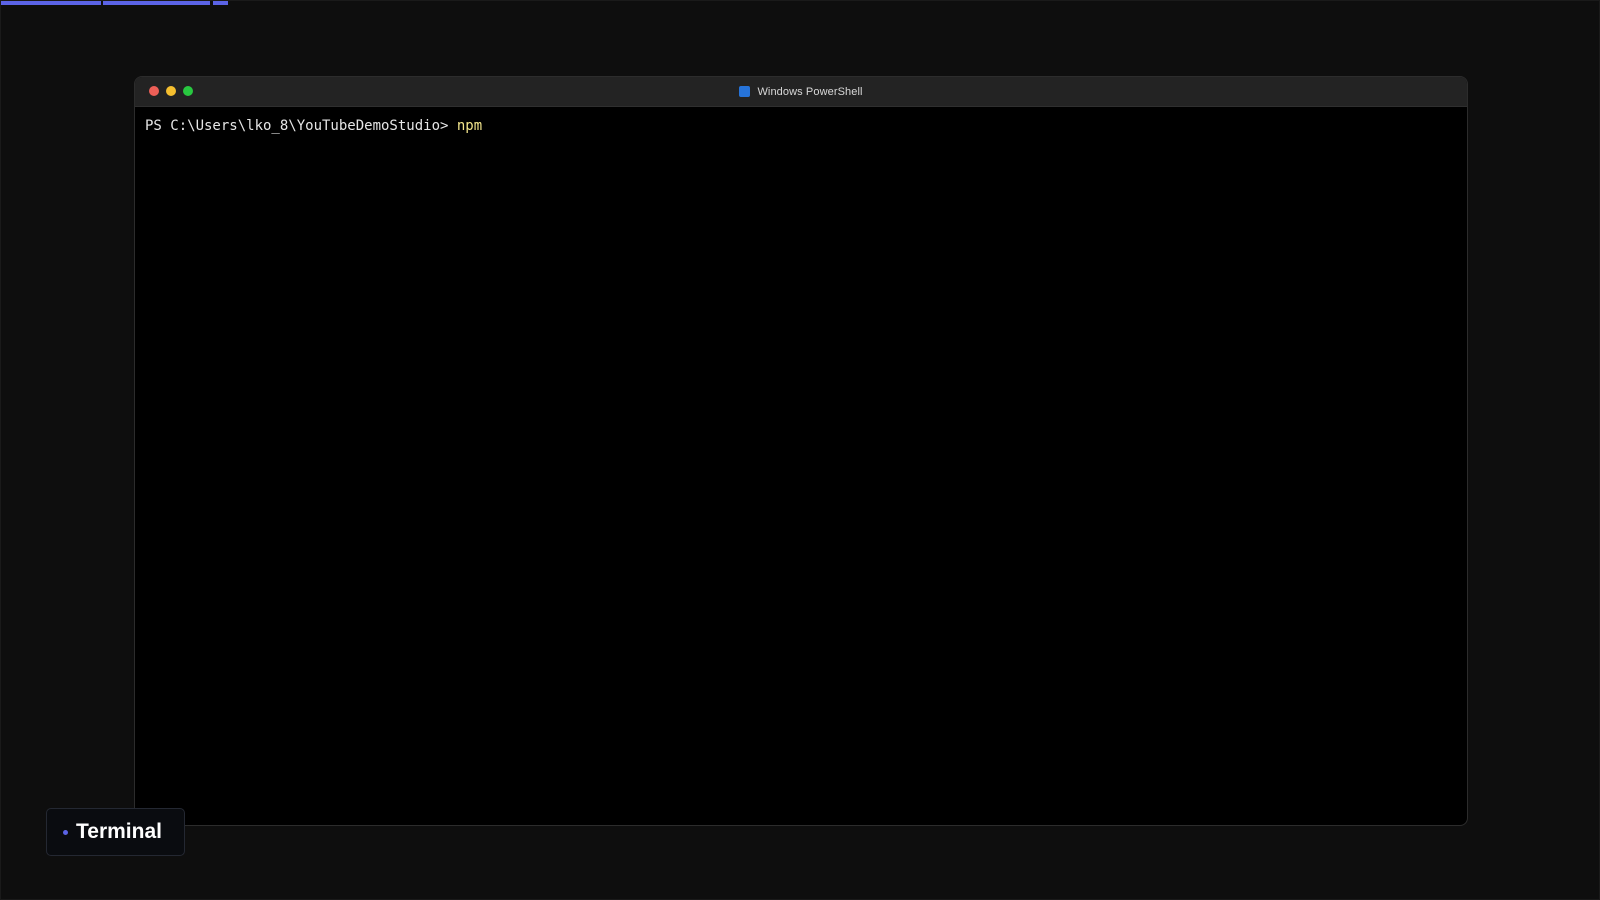 This screenshot has height=900, width=1600. I want to click on minimize-button, so click(171, 91).